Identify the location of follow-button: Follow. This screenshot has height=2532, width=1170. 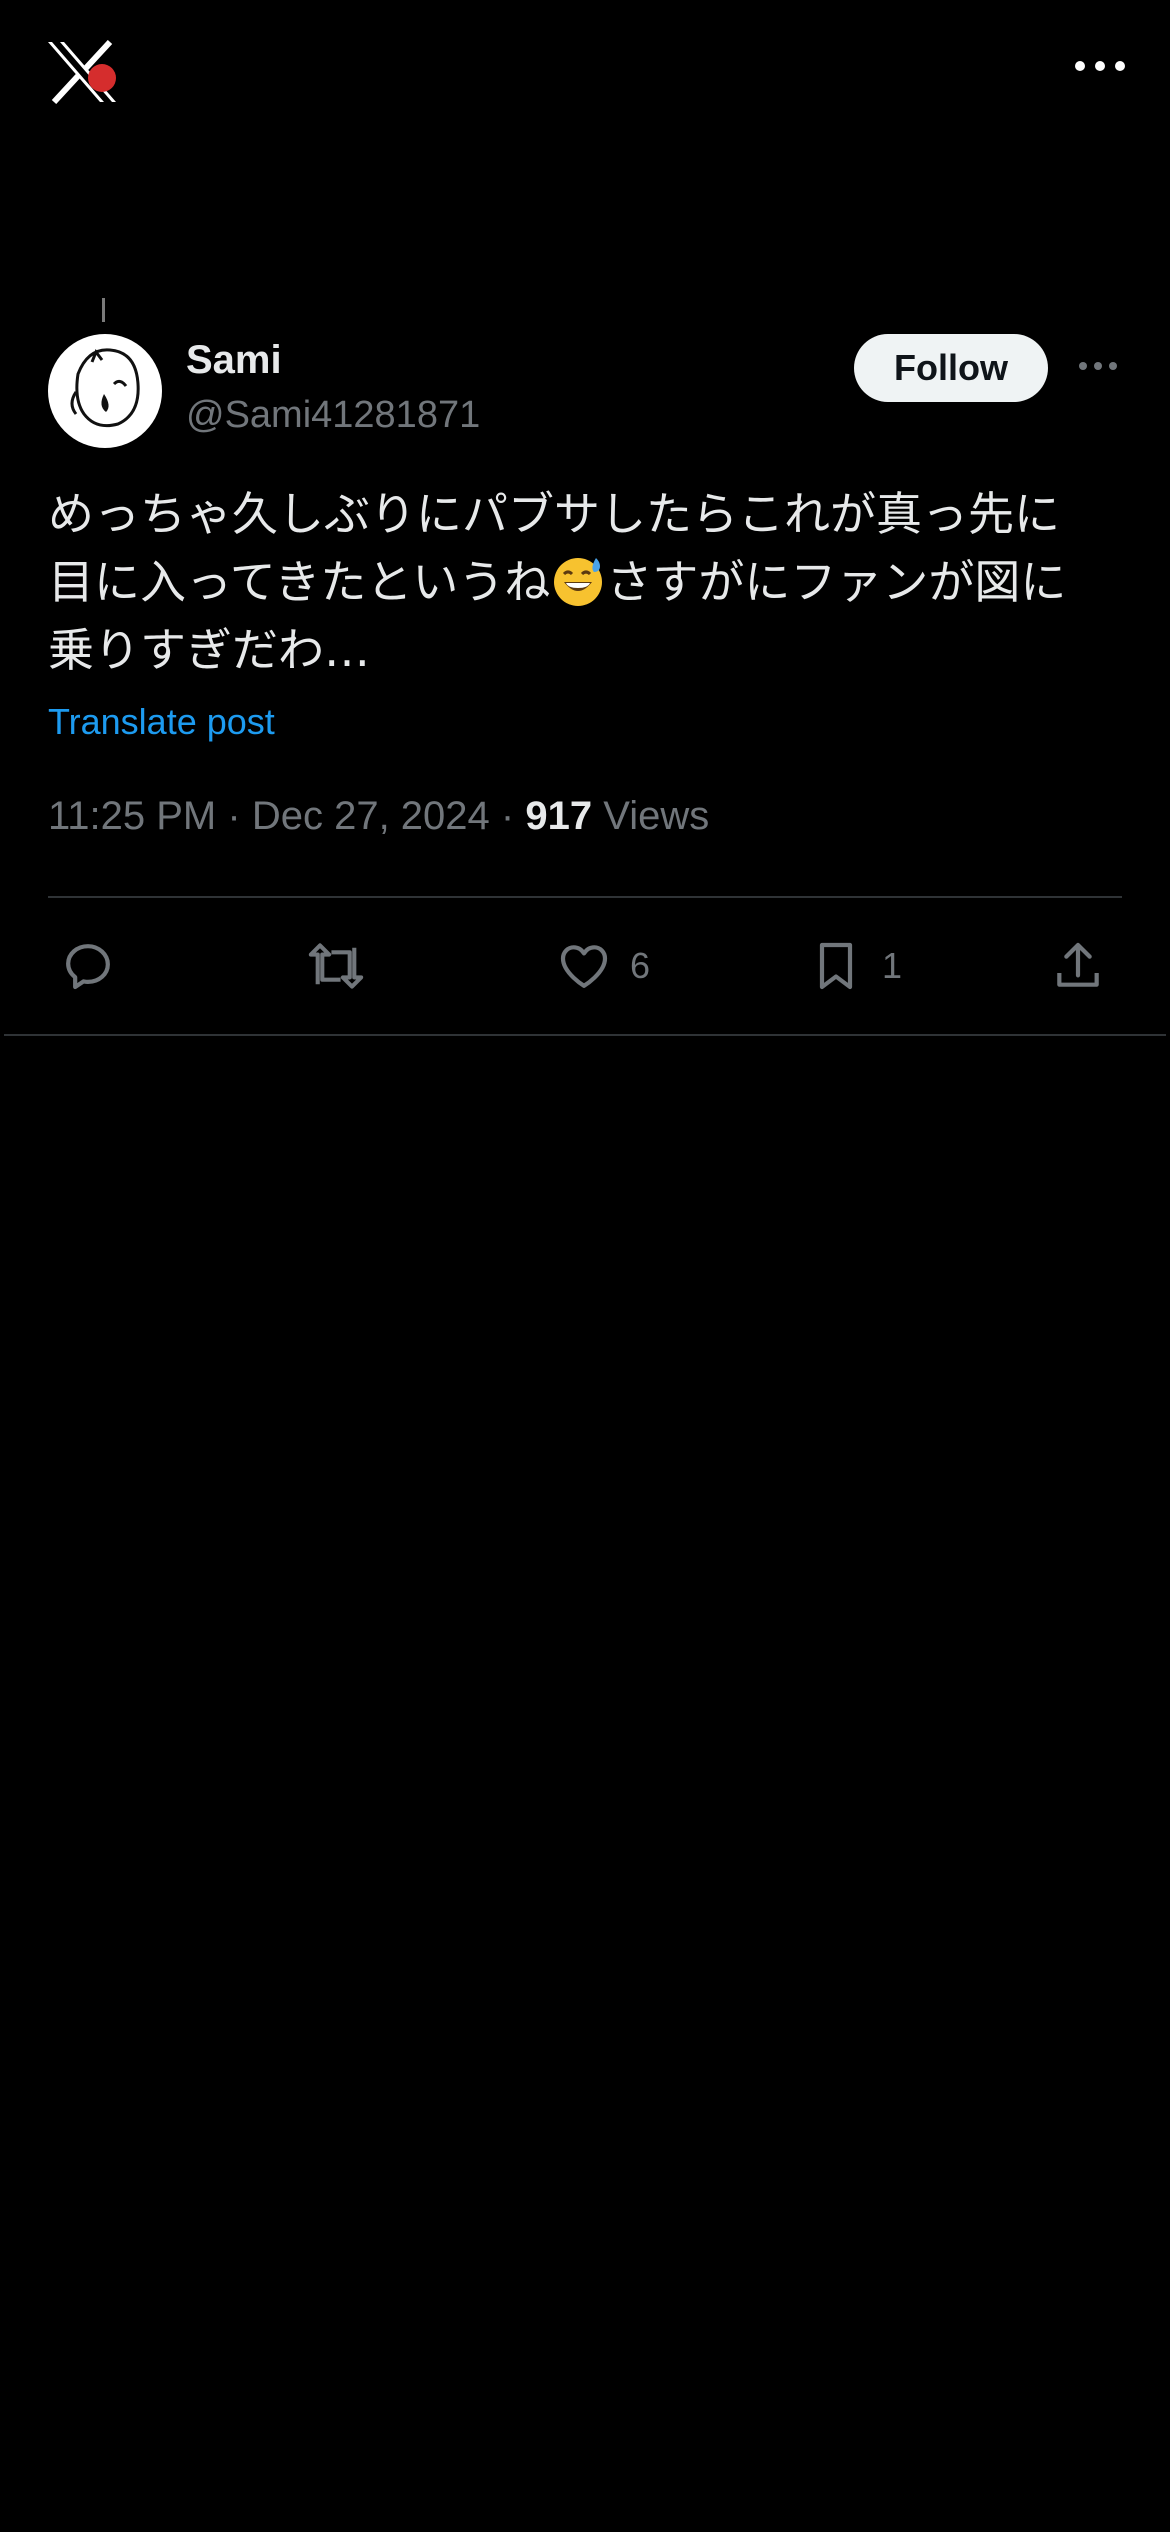
(951, 368).